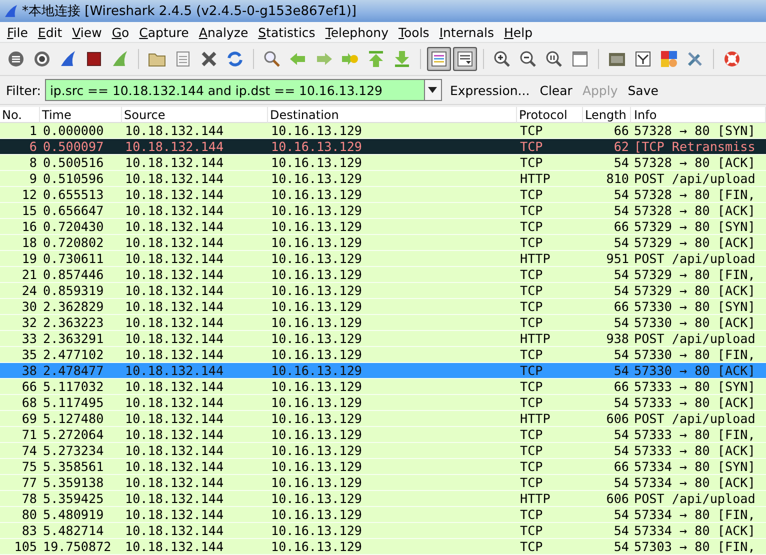  Describe the element at coordinates (383, 147) in the screenshot. I see `packet-row: 6 0.500097 10.18.132.144 10.16.13.129 TCP 62 [TCP Retransmiss` at that location.